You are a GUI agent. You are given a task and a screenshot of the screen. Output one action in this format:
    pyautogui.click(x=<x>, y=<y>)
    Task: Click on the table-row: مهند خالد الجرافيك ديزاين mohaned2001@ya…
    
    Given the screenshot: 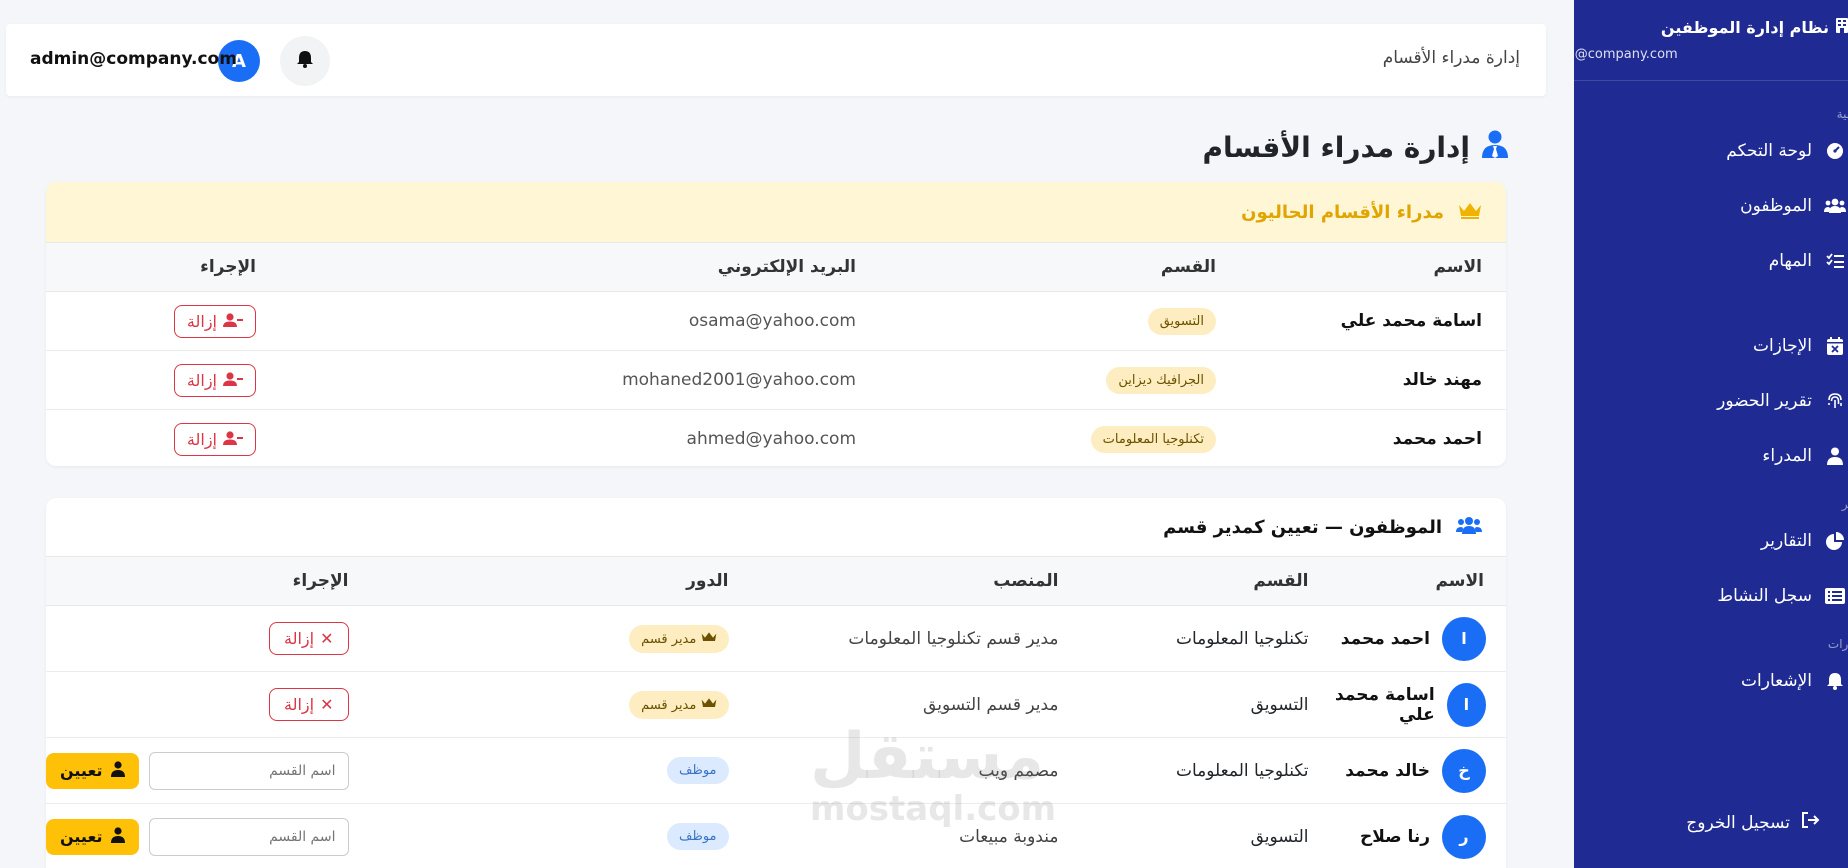 What is the action you would take?
    pyautogui.click(x=776, y=380)
    